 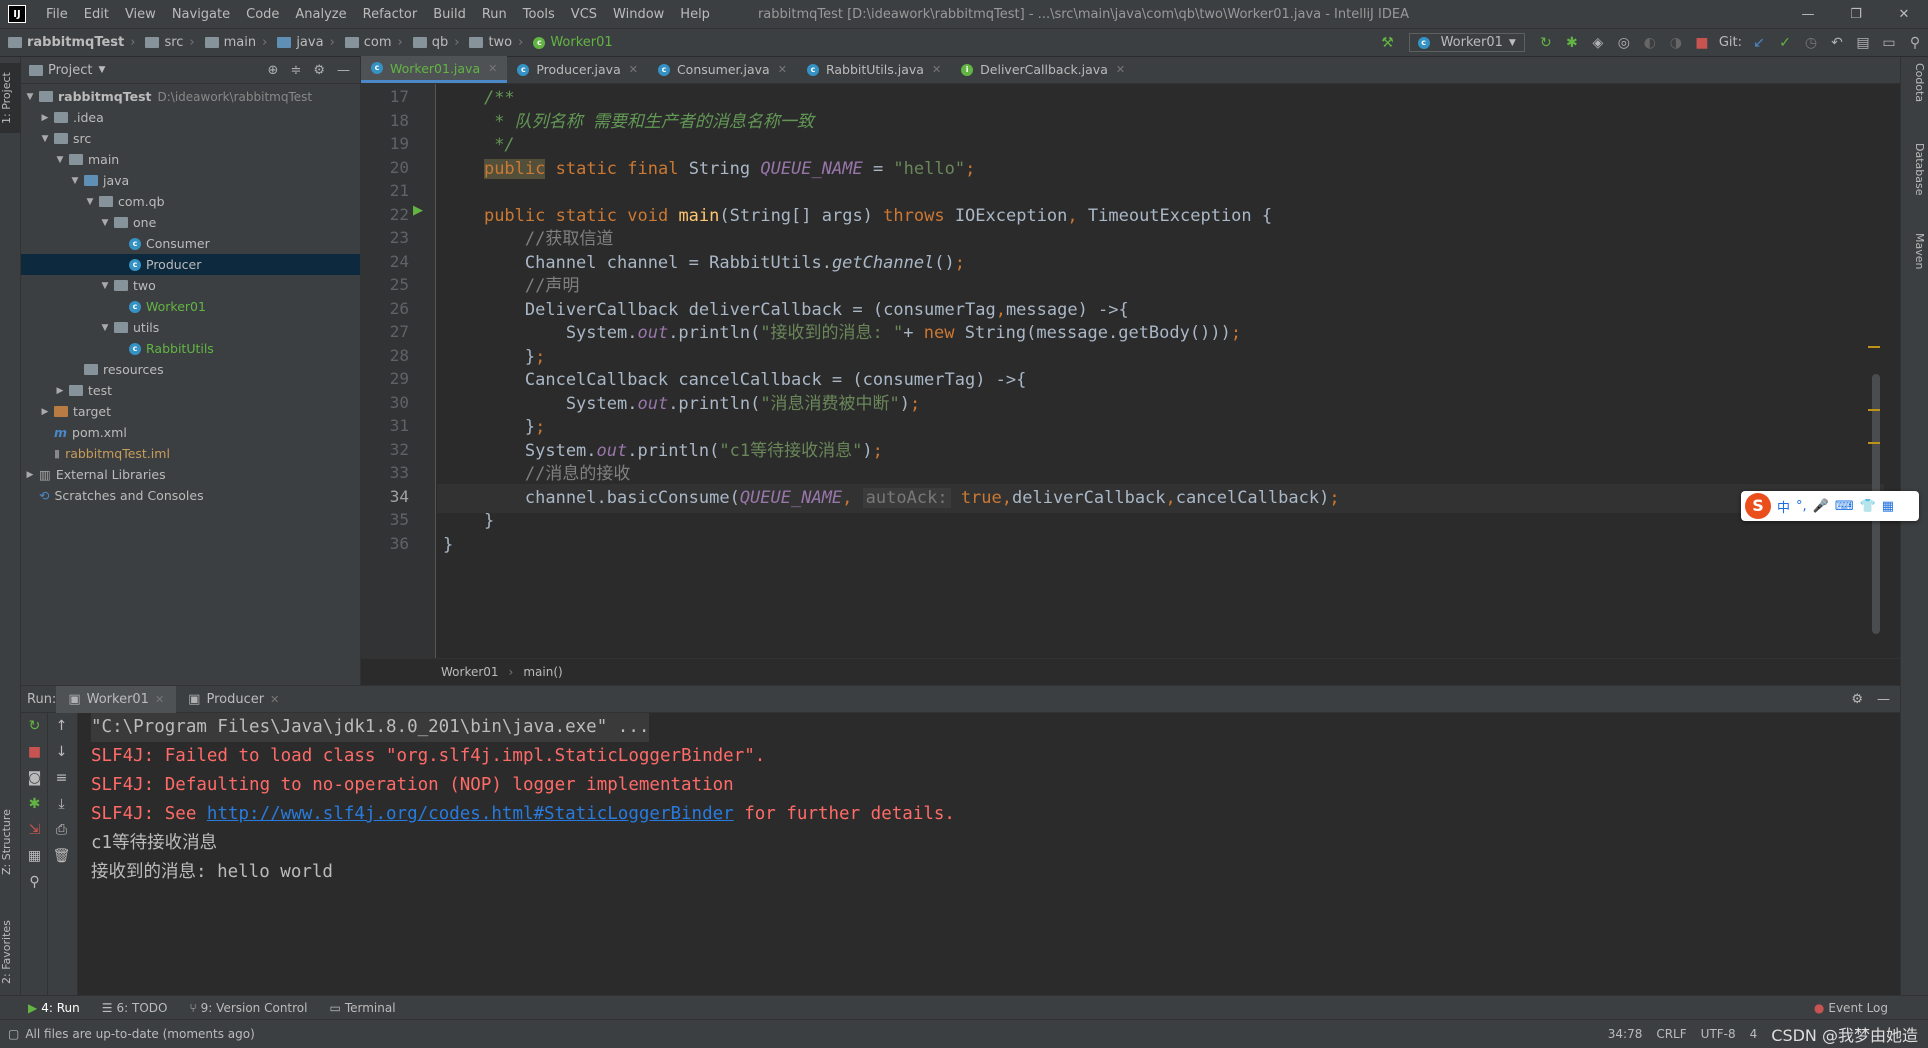 I want to click on ime-voice-icon: 🎤, so click(x=1821, y=506).